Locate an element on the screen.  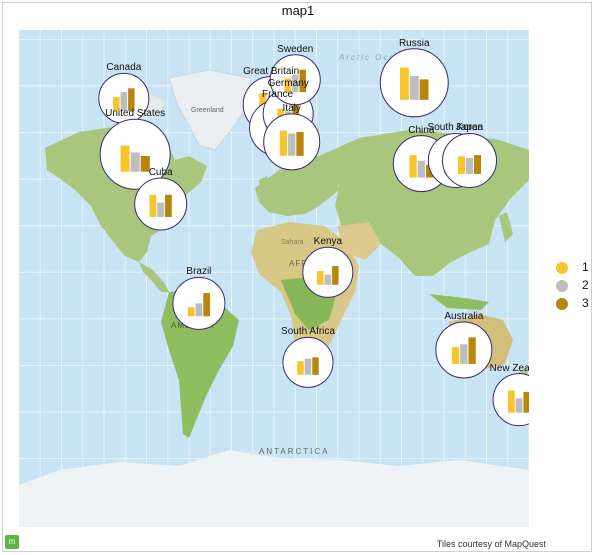
marker-bubble is located at coordinates (328, 272).